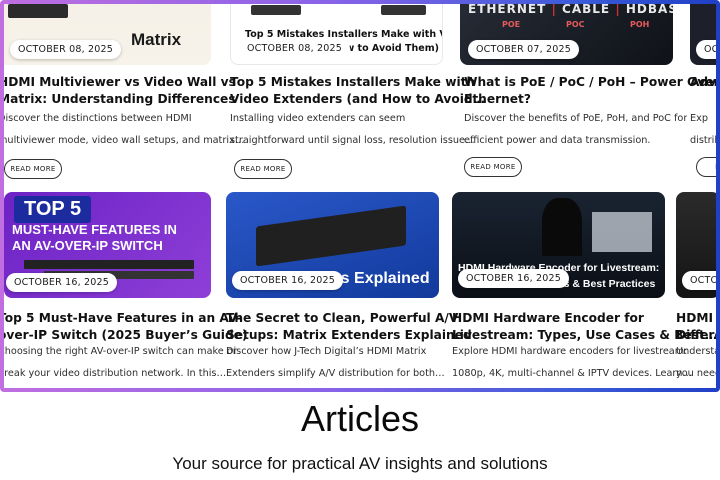 The width and height of the screenshot is (720, 480). What do you see at coordinates (696, 373) in the screenshot?
I see `excerpt-line: you need a` at bounding box center [696, 373].